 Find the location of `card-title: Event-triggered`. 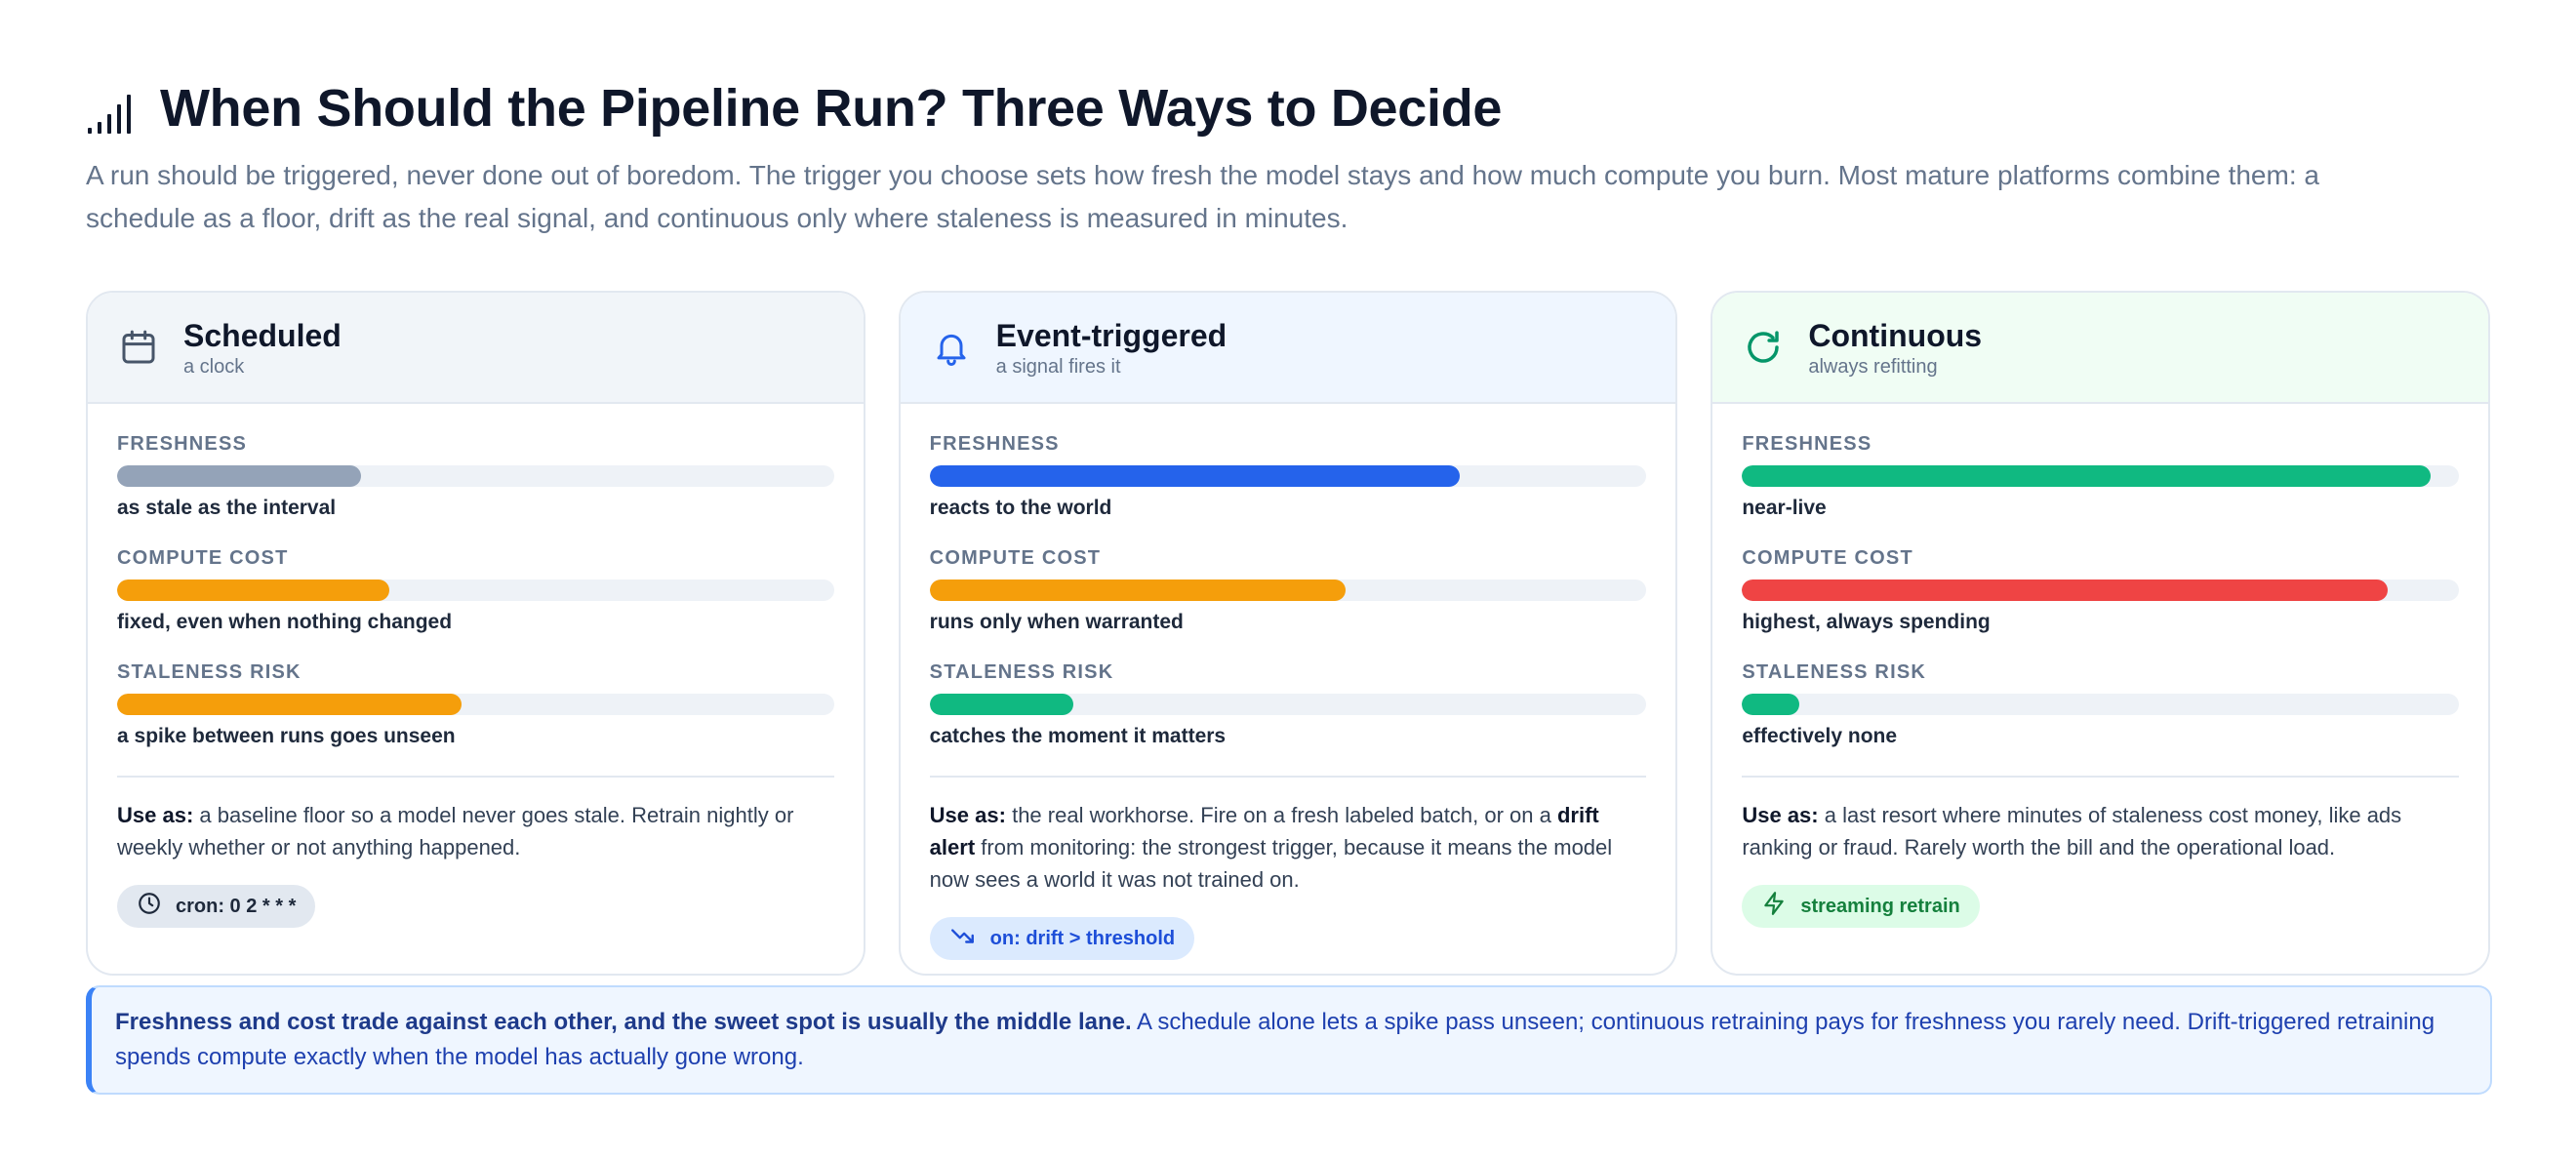

card-title: Event-triggered is located at coordinates (1111, 335).